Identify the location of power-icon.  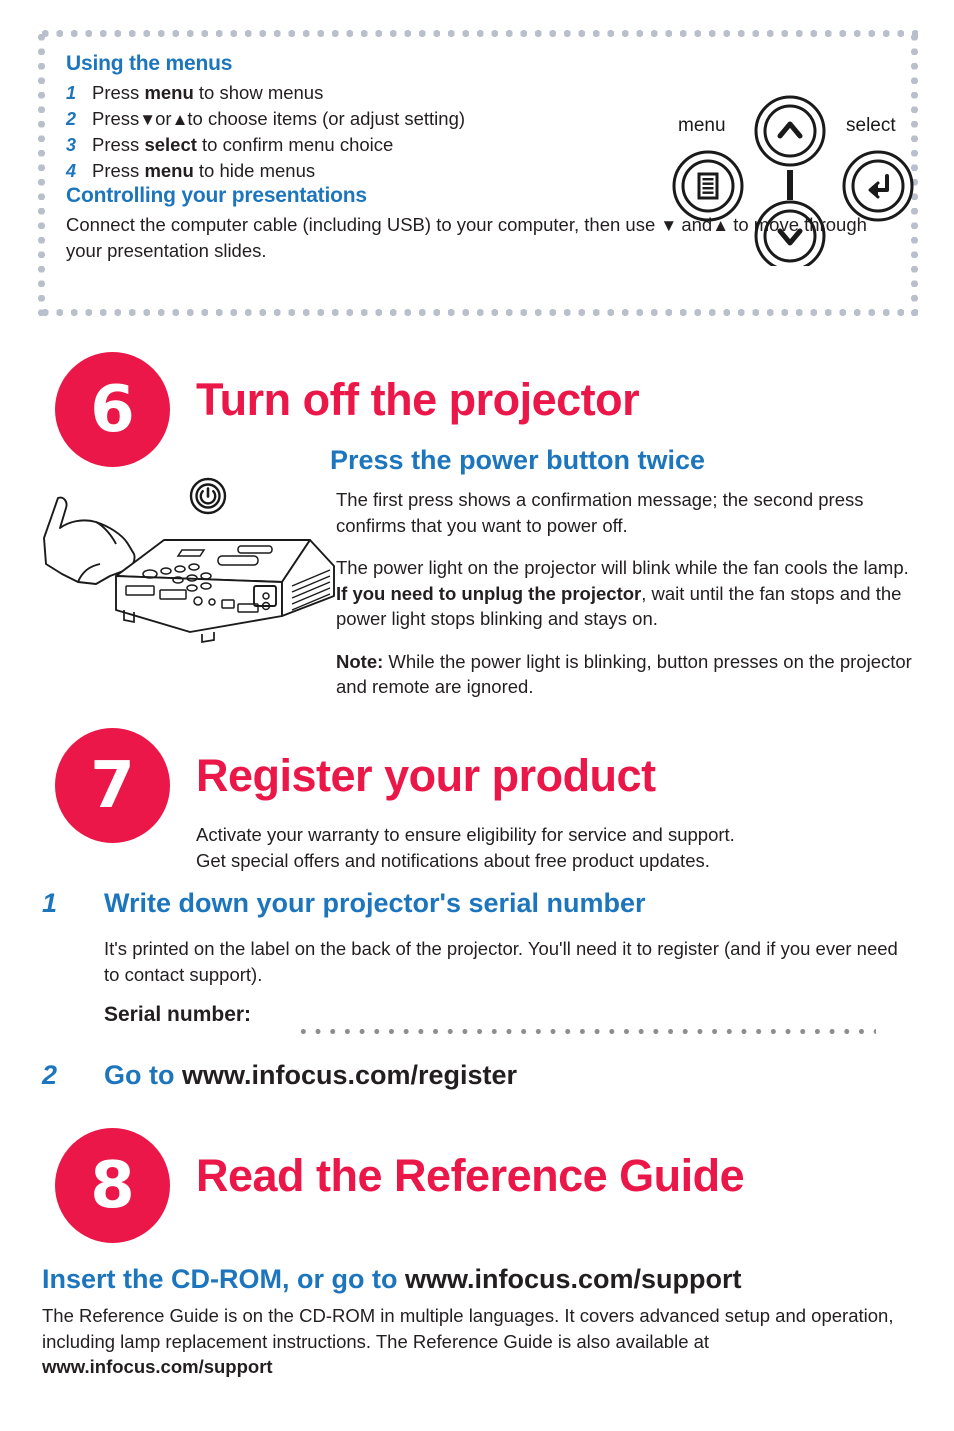
(208, 496).